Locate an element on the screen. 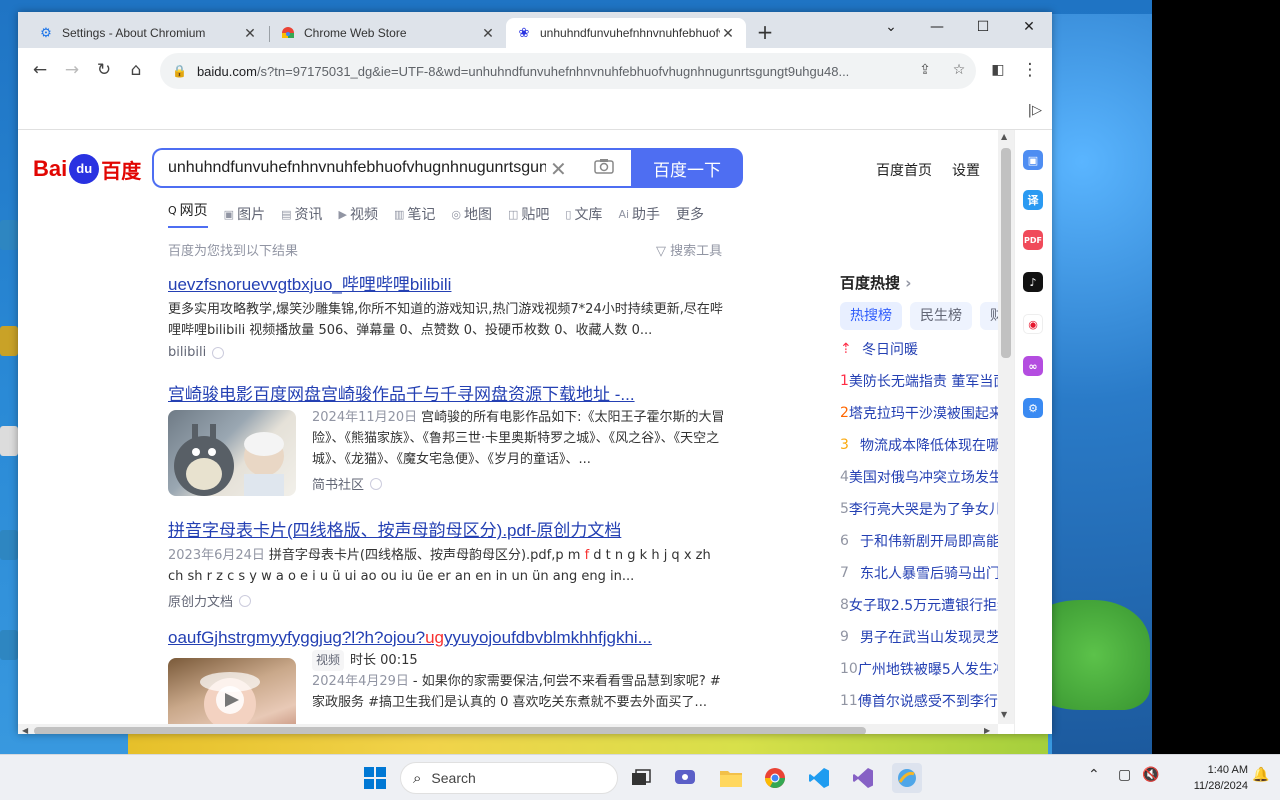 This screenshot has width=1280, height=800. hot-tab-livelihood: 民生榜 is located at coordinates (941, 316).